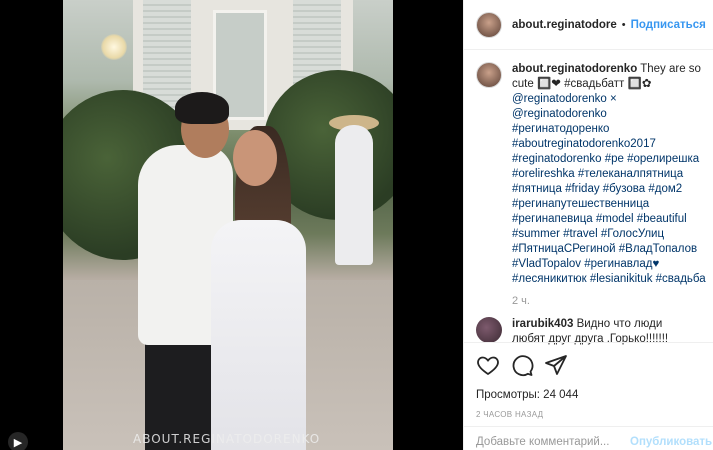  I want to click on video-watermark: ABOUT.REGINATODORENKO, so click(227, 439).